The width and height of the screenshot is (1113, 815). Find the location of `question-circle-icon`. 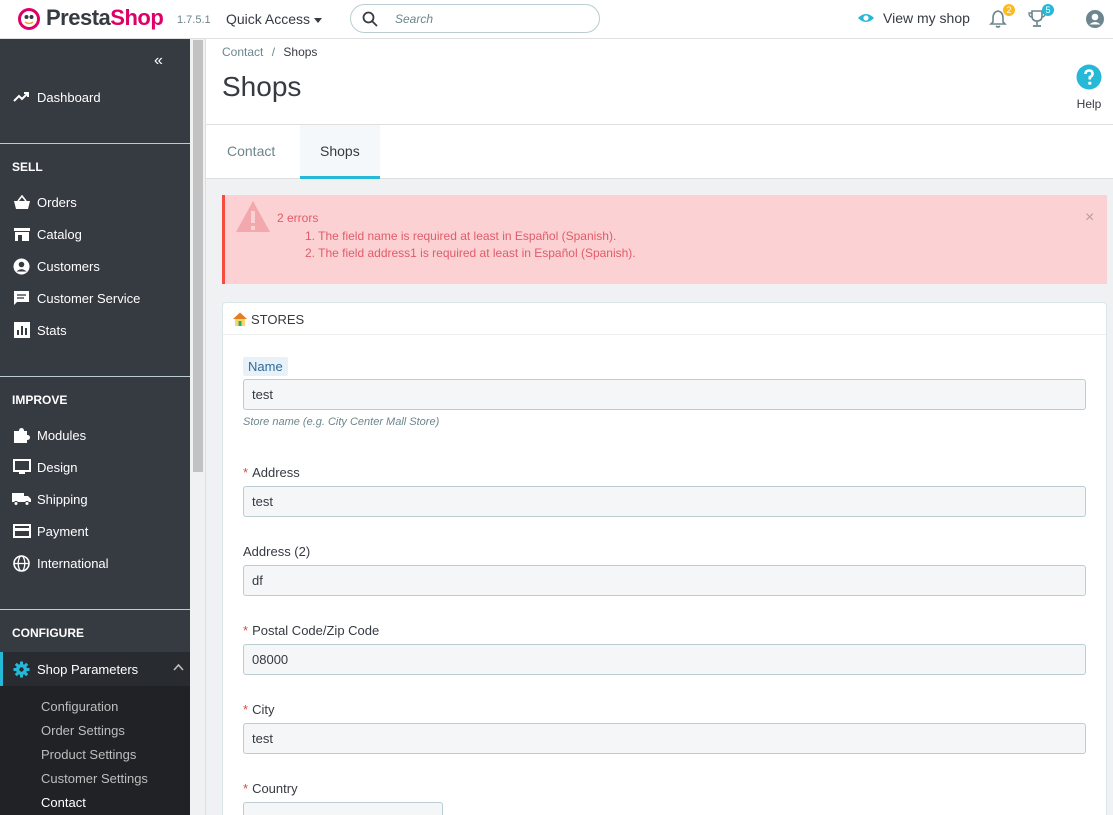

question-circle-icon is located at coordinates (1089, 77).